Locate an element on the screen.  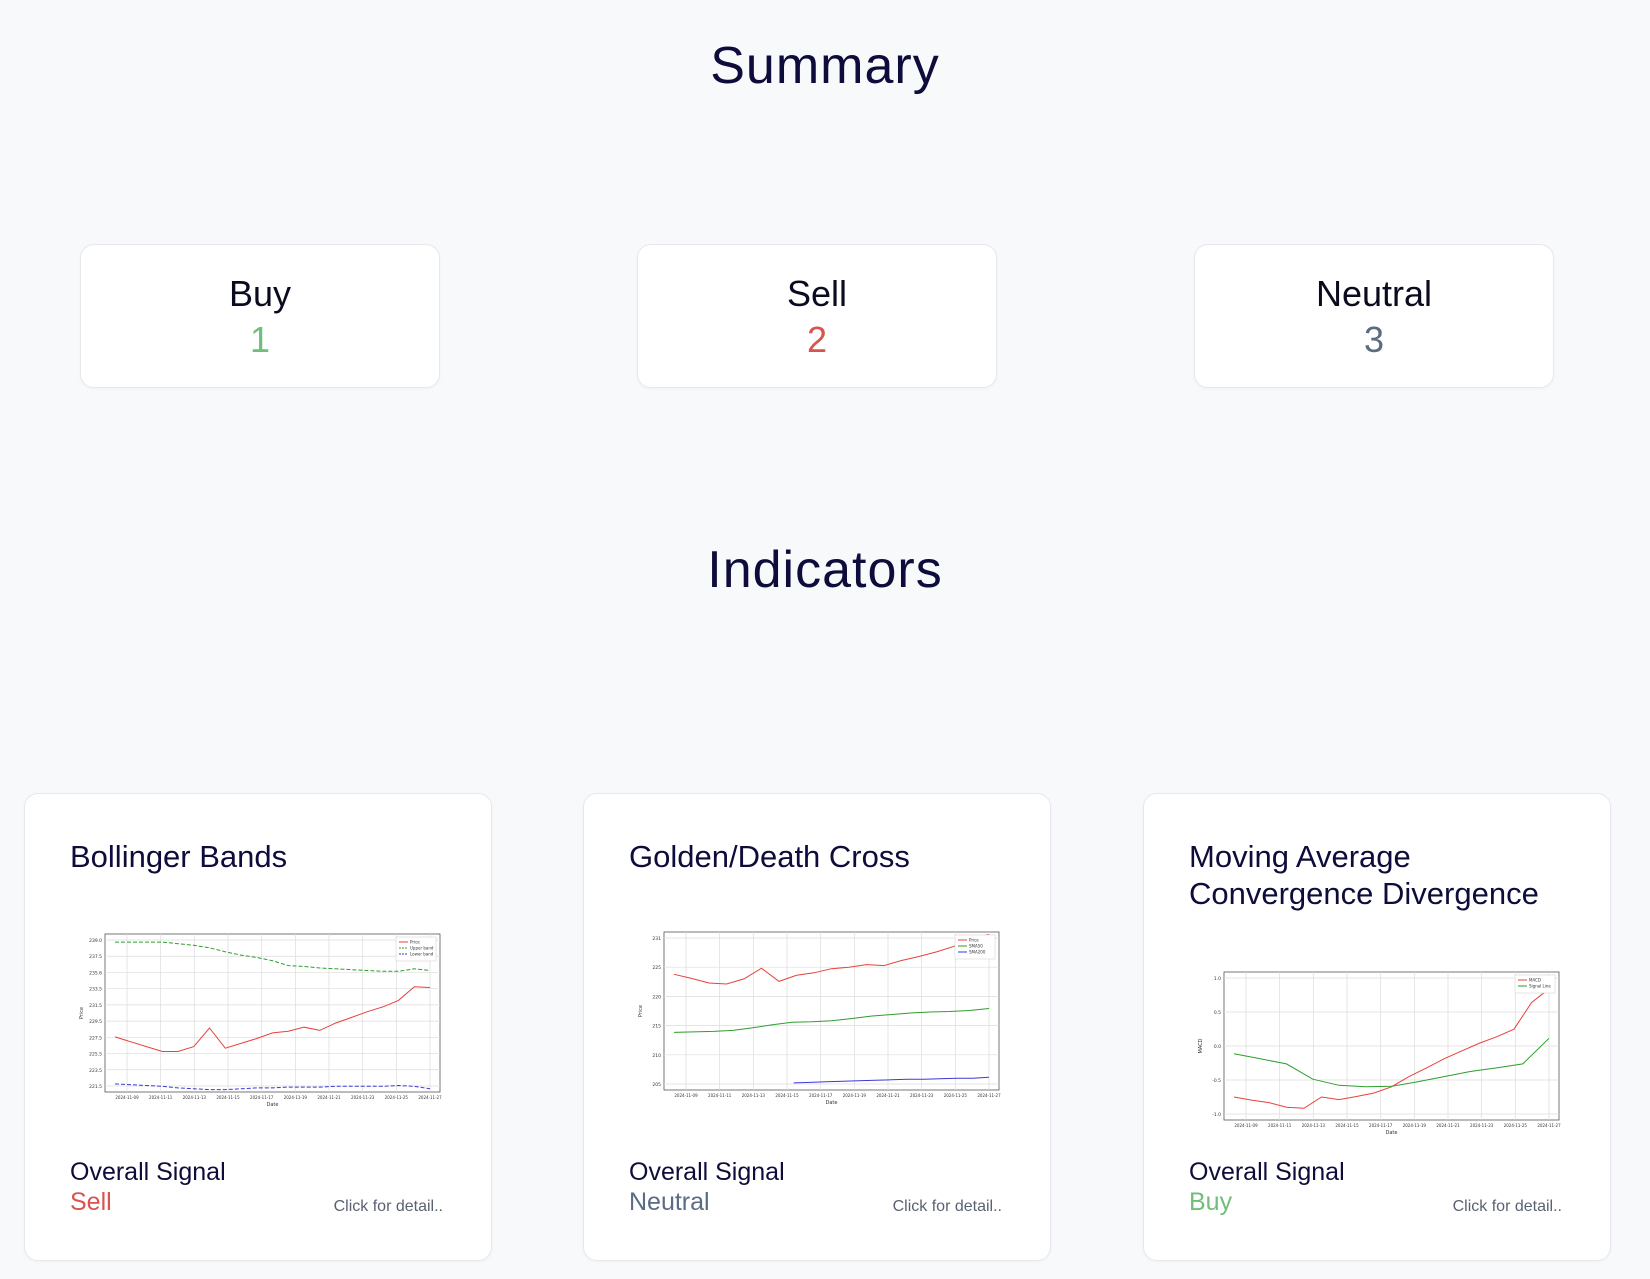
overall-signal-value: Sell is located at coordinates (91, 1202).